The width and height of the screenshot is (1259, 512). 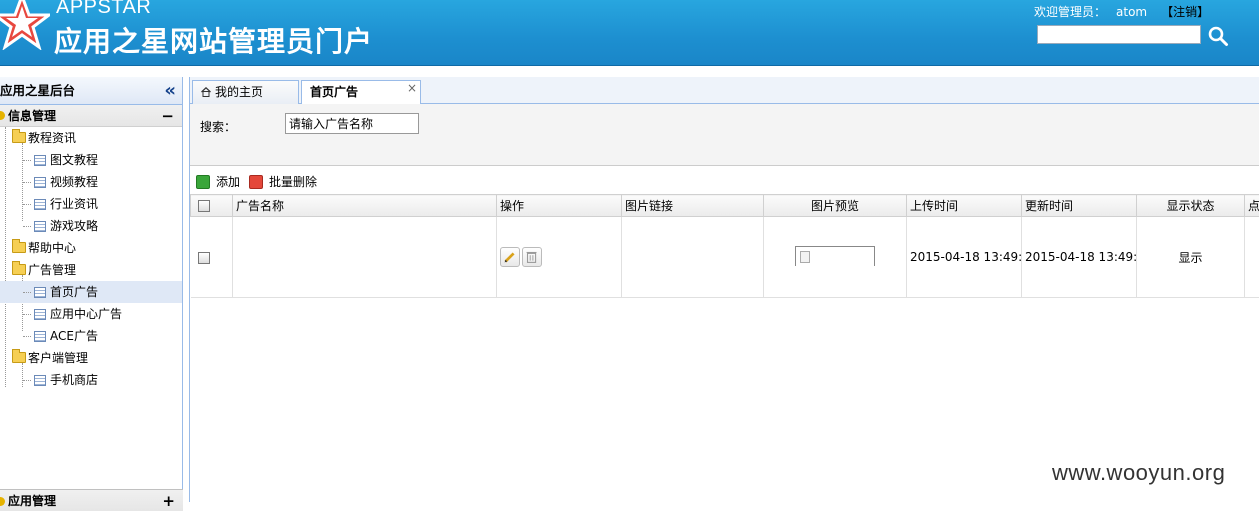 What do you see at coordinates (212, 206) in the screenshot?
I see `select-all-header` at bounding box center [212, 206].